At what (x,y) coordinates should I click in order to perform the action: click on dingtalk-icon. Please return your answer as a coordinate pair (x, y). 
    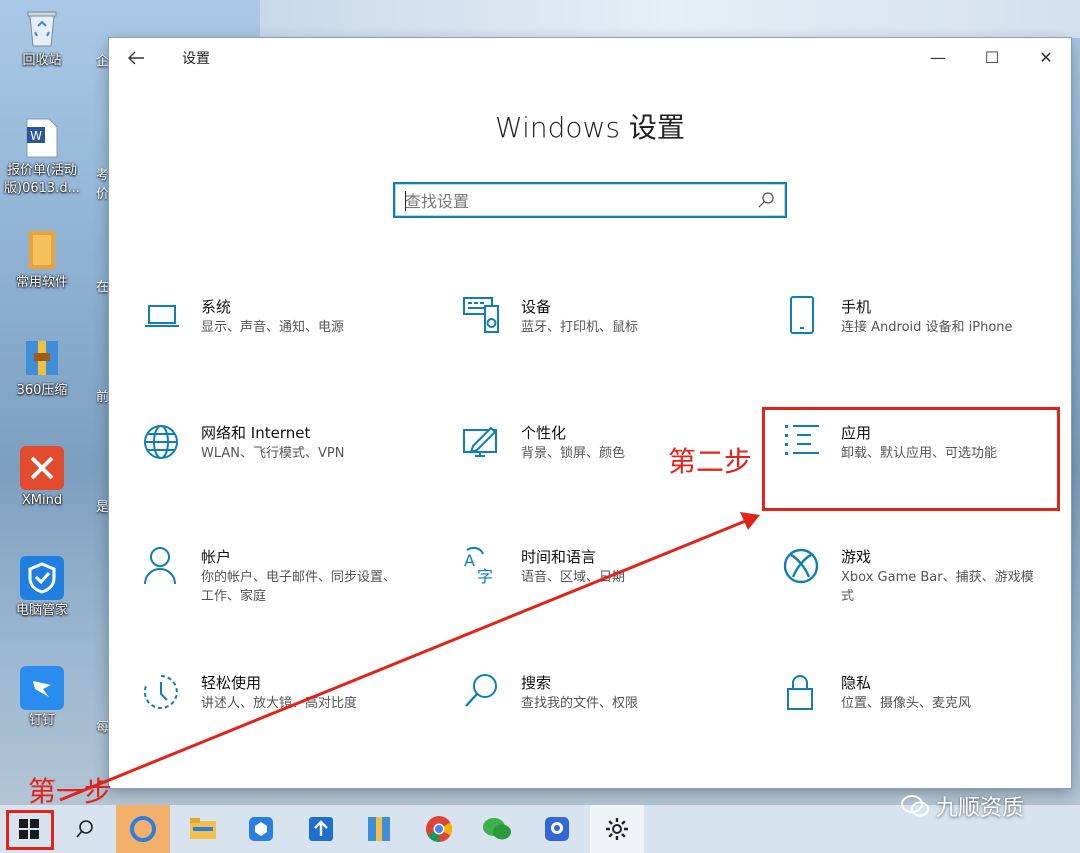
    Looking at the image, I should click on (42, 688).